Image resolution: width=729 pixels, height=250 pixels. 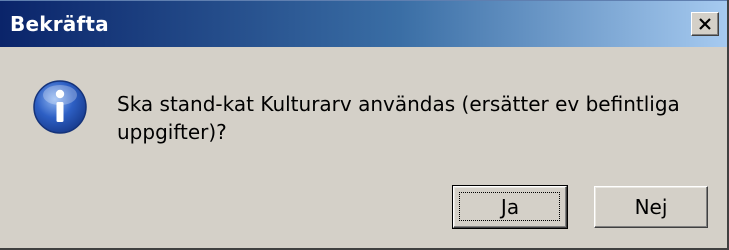 I want to click on dialog-title: Bekräfta, so click(x=59, y=24).